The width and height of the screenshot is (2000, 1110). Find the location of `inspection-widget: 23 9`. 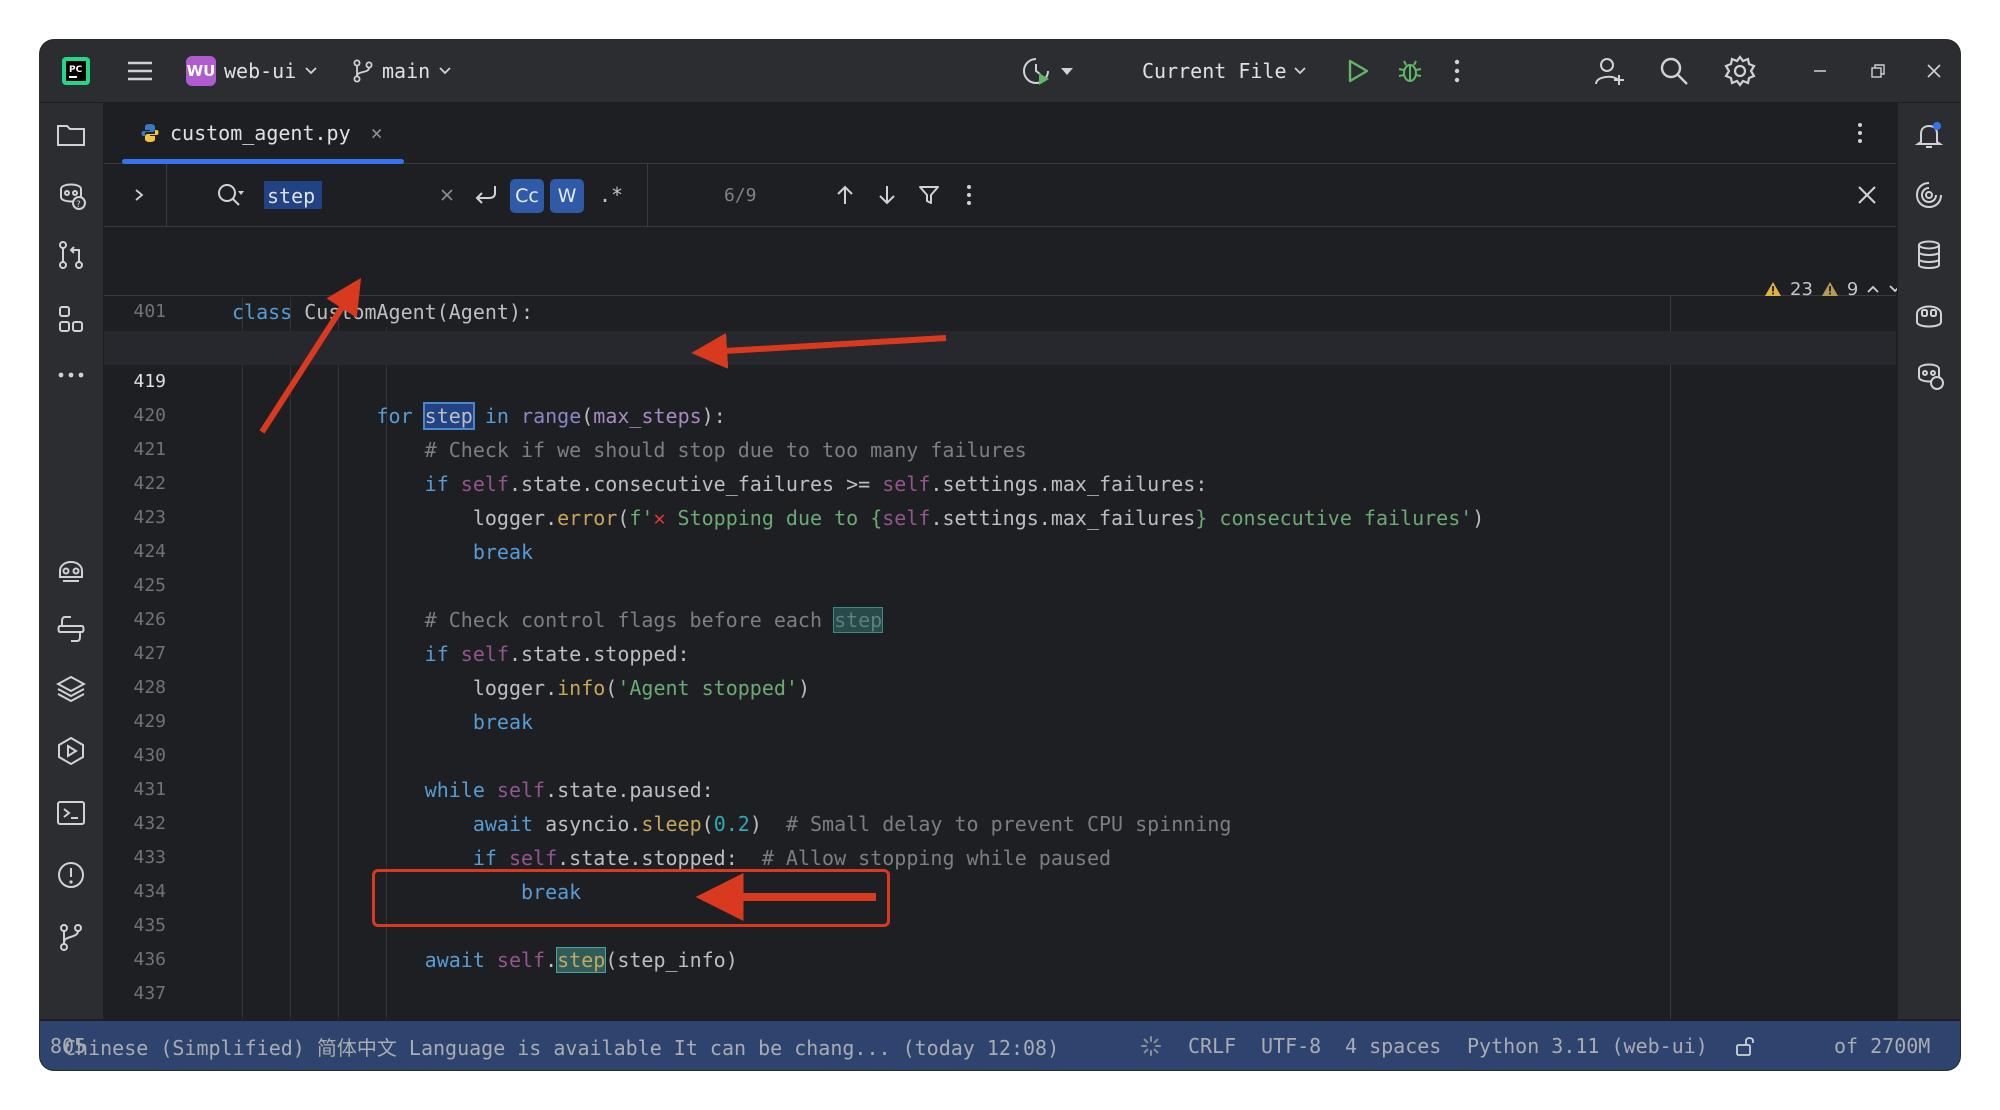

inspection-widget: 23 9 is located at coordinates (1833, 289).